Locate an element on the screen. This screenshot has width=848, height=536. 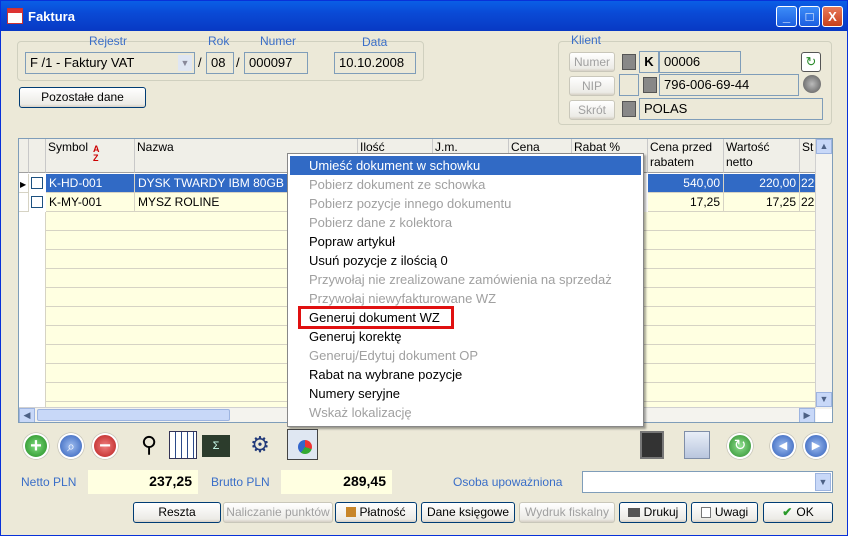
horizontal-scroll-thumb is located at coordinates (133, 415).